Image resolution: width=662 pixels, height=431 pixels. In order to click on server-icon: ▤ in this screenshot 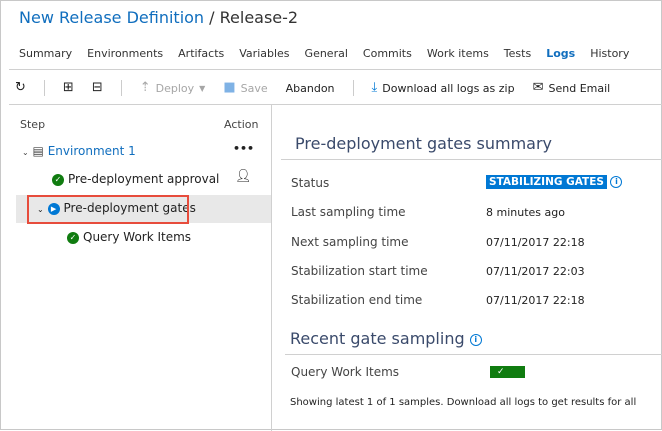, I will do `click(38, 151)`.